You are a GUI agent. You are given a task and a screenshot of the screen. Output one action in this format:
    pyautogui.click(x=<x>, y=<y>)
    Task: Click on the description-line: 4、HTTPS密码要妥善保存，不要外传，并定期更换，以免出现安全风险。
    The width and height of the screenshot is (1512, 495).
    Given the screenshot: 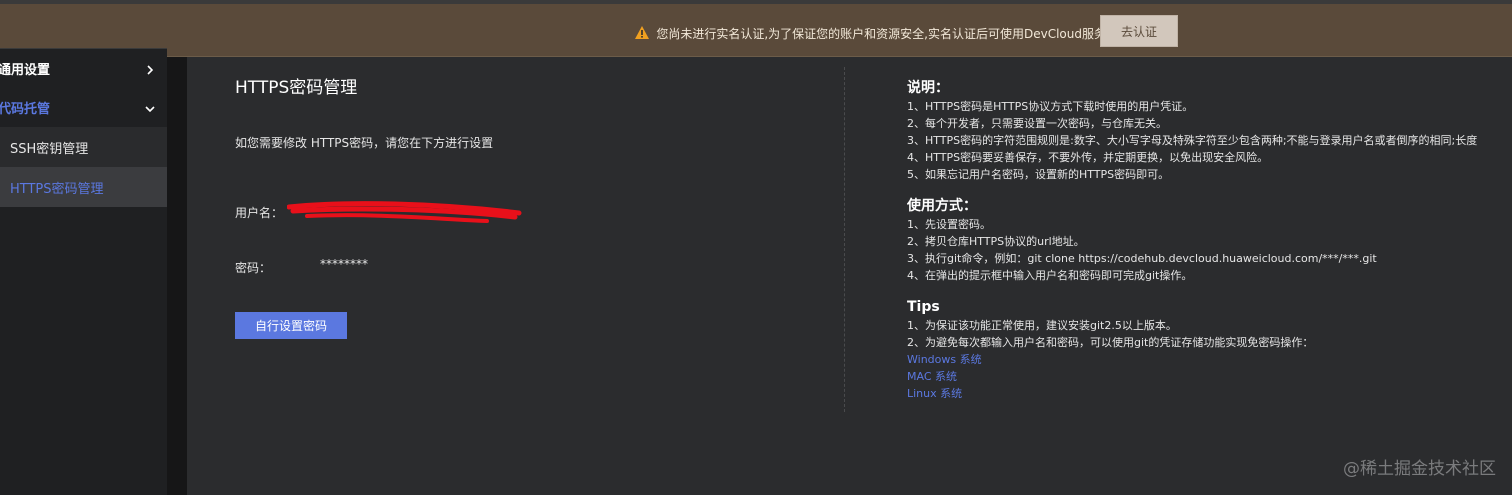 What is the action you would take?
    pyautogui.click(x=1088, y=157)
    